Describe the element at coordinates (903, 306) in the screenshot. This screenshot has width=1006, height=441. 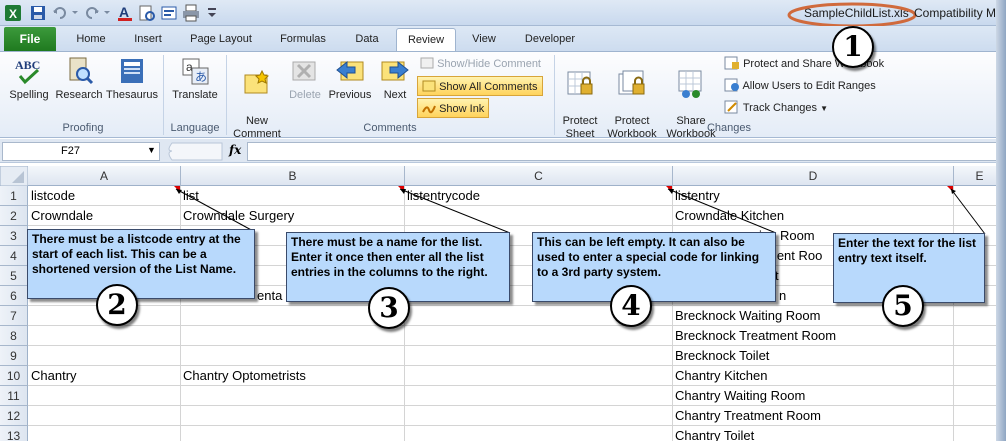
I see `callout-badge: 5` at that location.